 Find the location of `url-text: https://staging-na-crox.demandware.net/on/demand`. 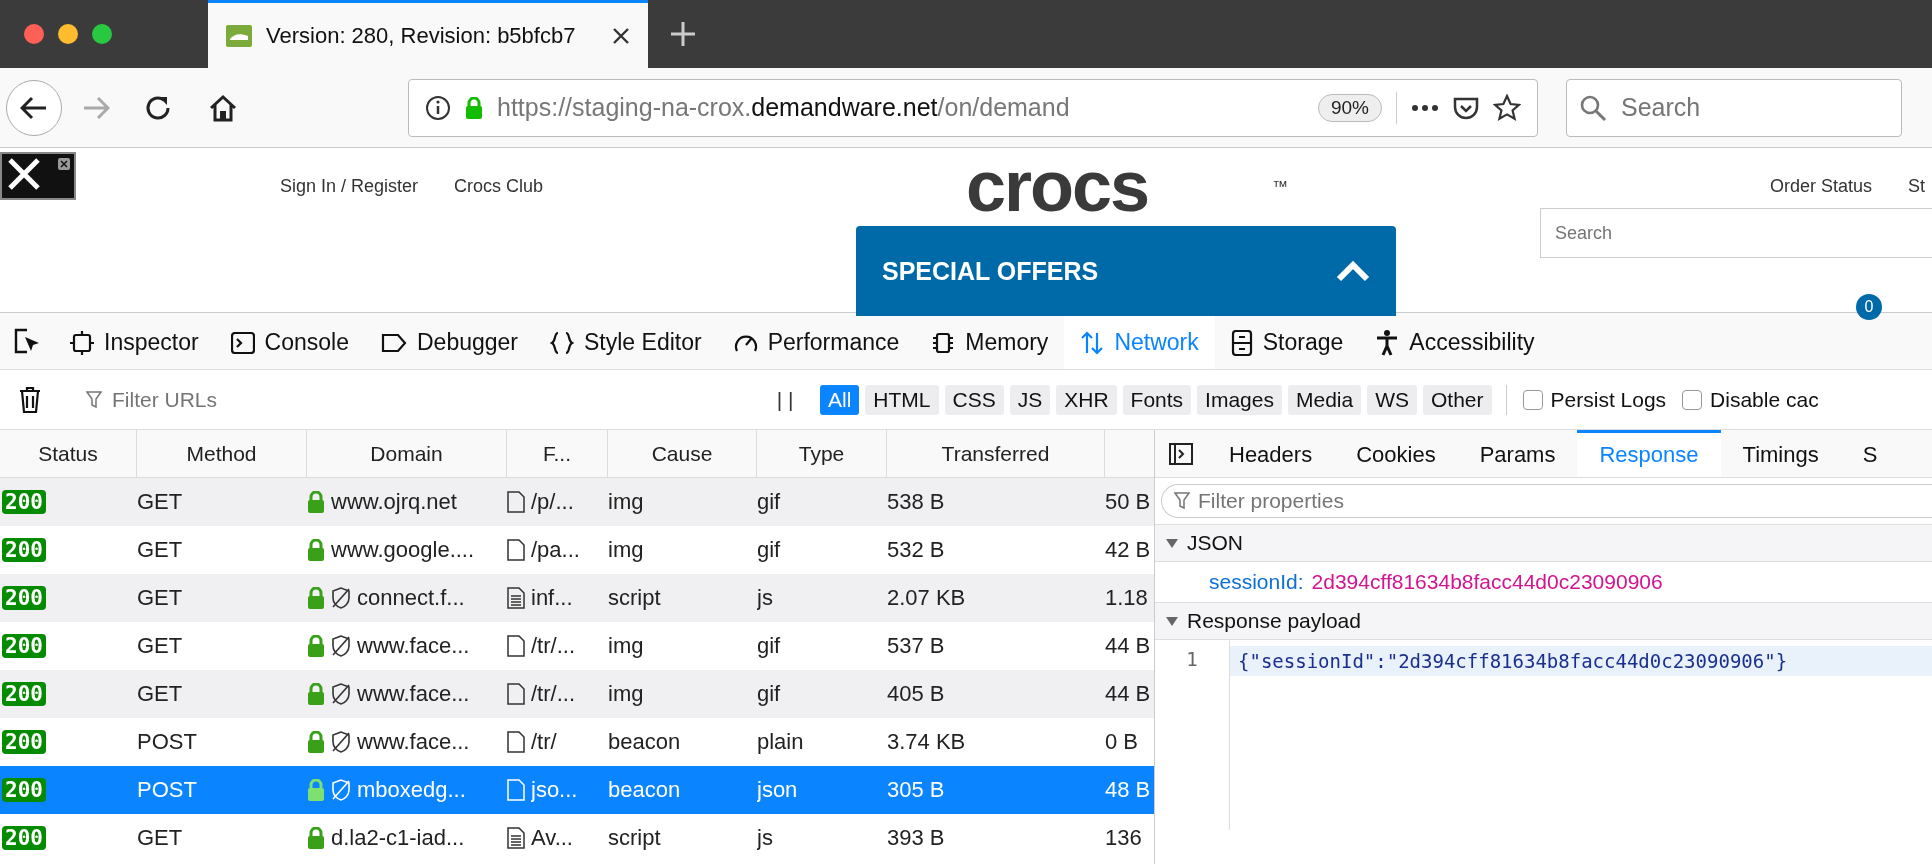

url-text: https://staging-na-crox.demandware.net/on/demand is located at coordinates (784, 107).